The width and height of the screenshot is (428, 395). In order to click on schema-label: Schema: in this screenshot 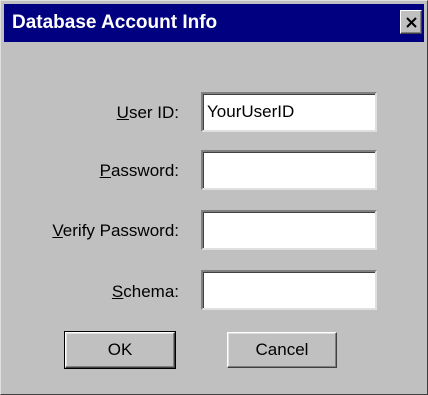, I will do `click(145, 291)`.